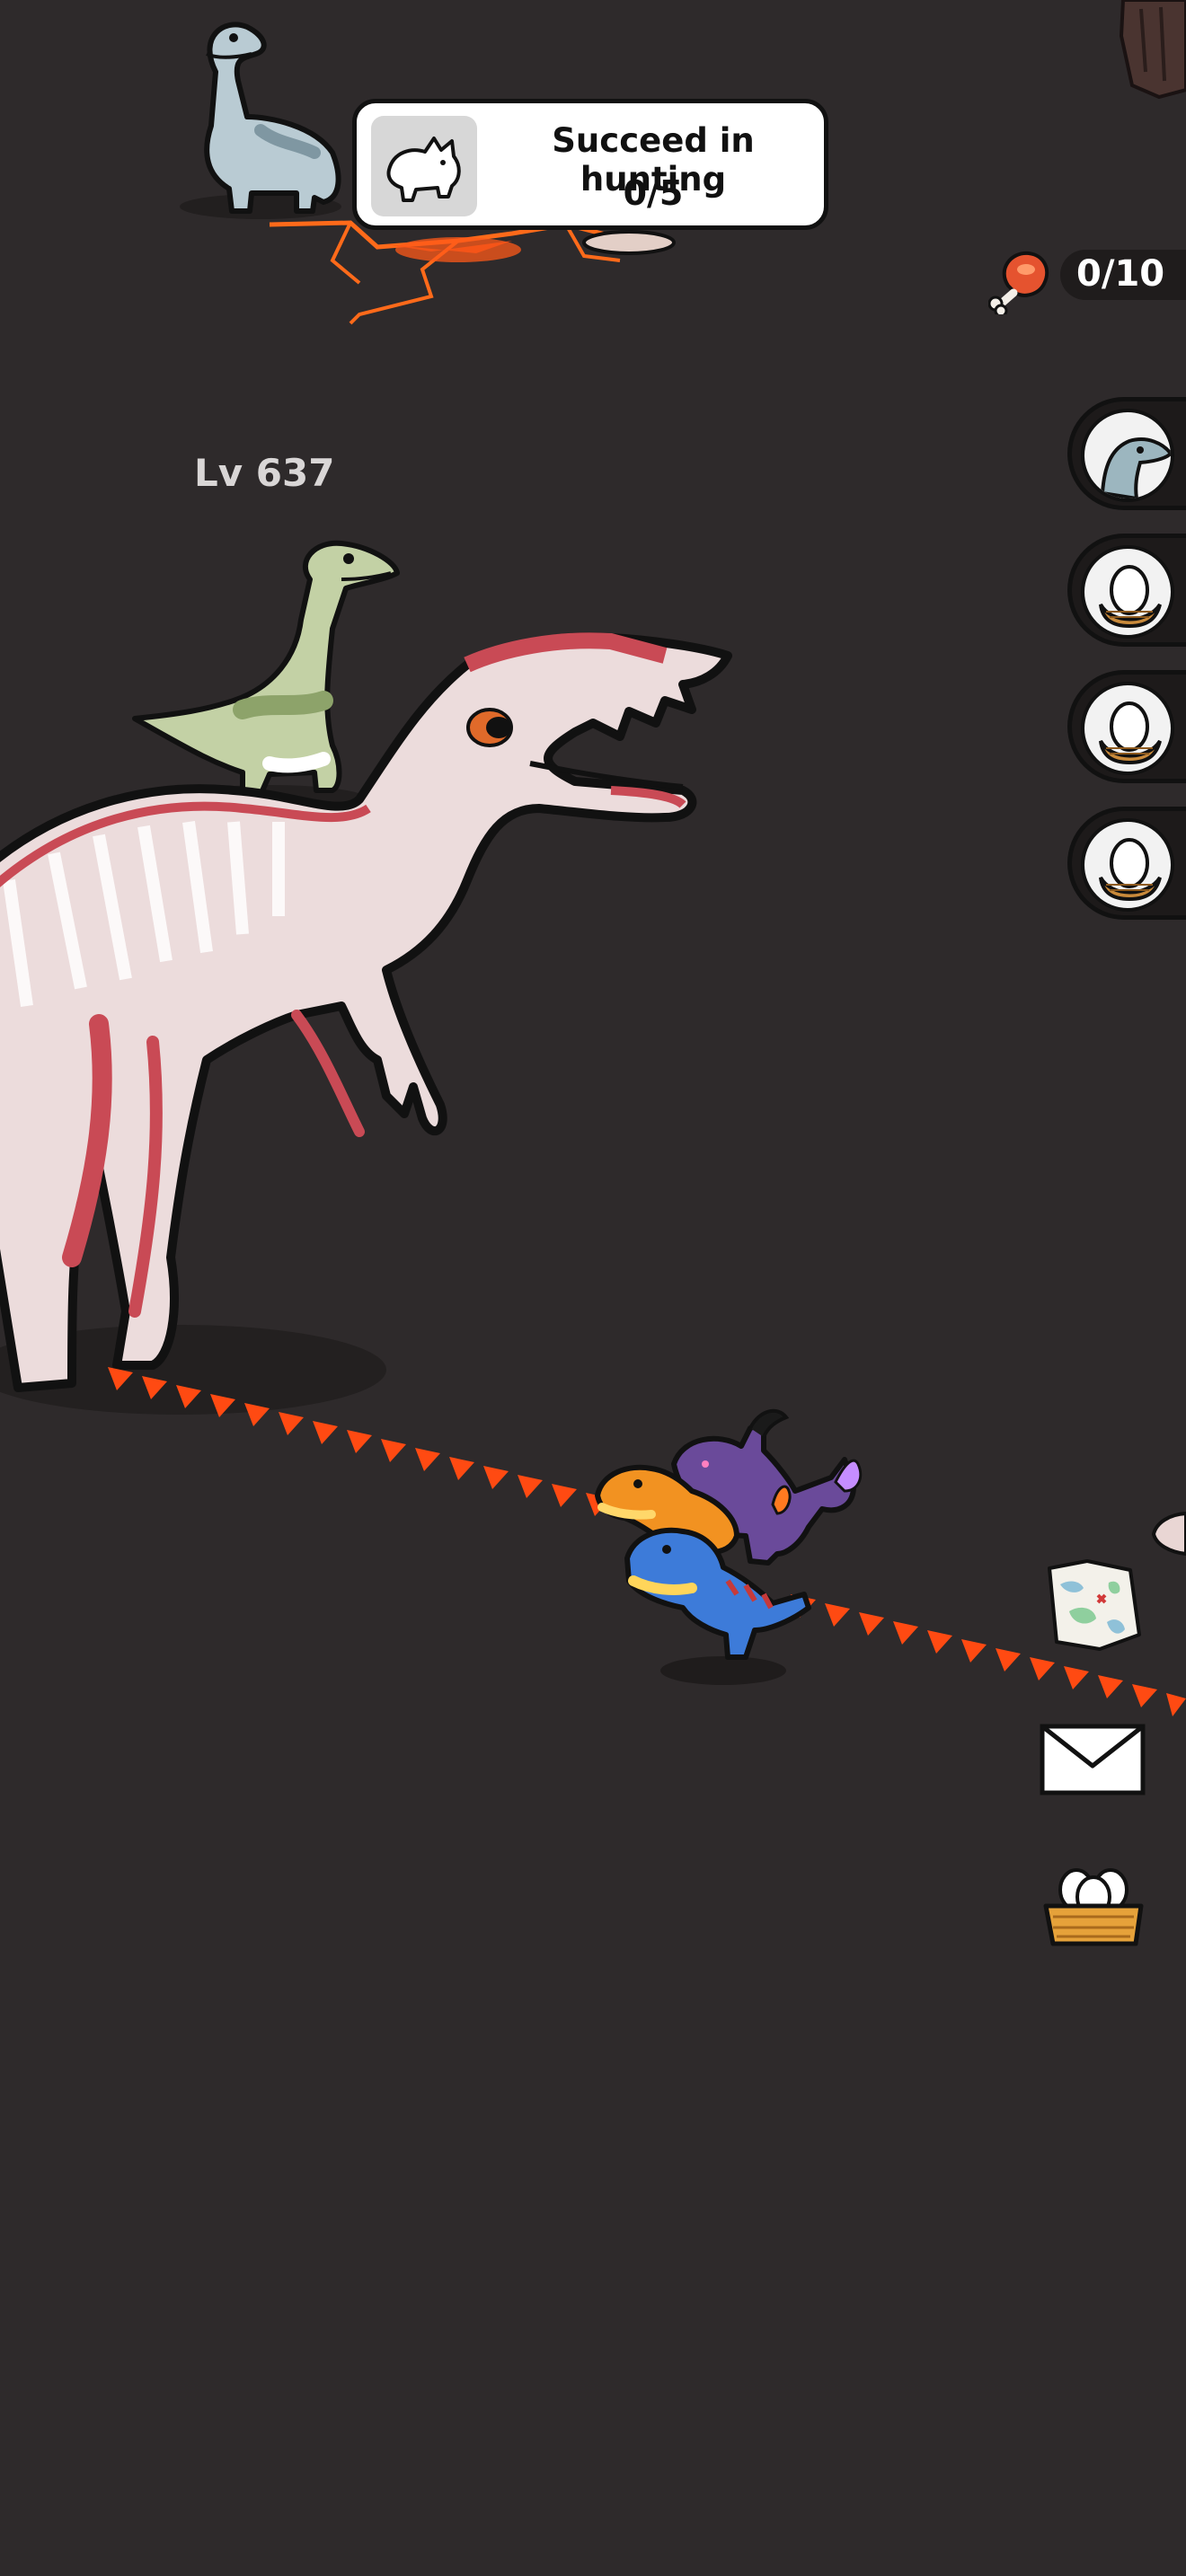 The image size is (1186, 2576). I want to click on map-button, so click(1091, 1606).